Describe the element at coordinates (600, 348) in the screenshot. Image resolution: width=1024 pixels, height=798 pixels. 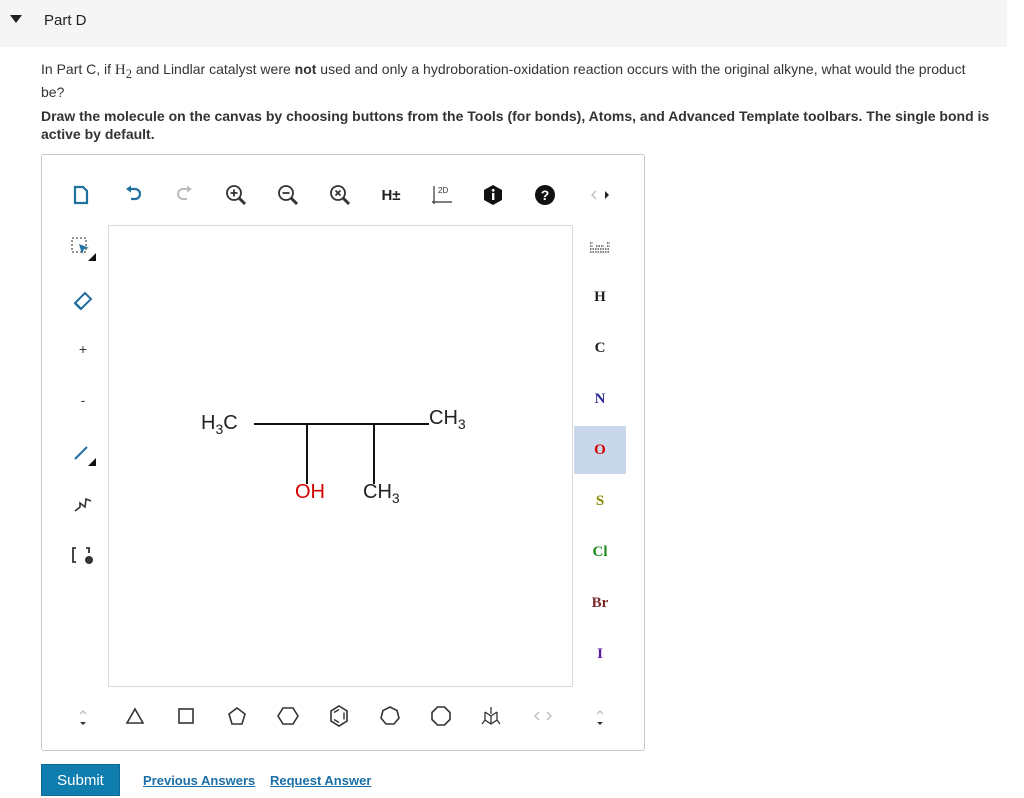
I see `atom-button-c: C` at that location.